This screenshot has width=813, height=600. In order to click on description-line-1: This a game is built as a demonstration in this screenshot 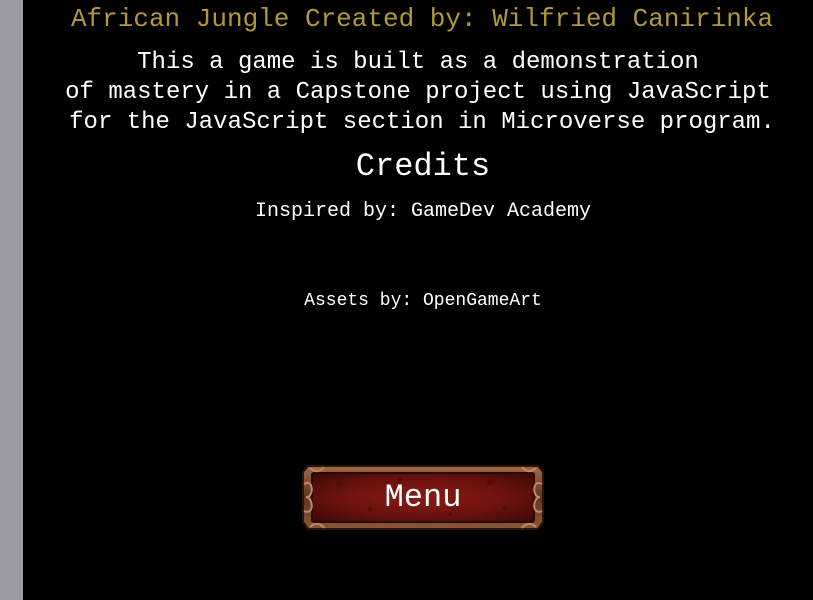, I will do `click(418, 62)`.